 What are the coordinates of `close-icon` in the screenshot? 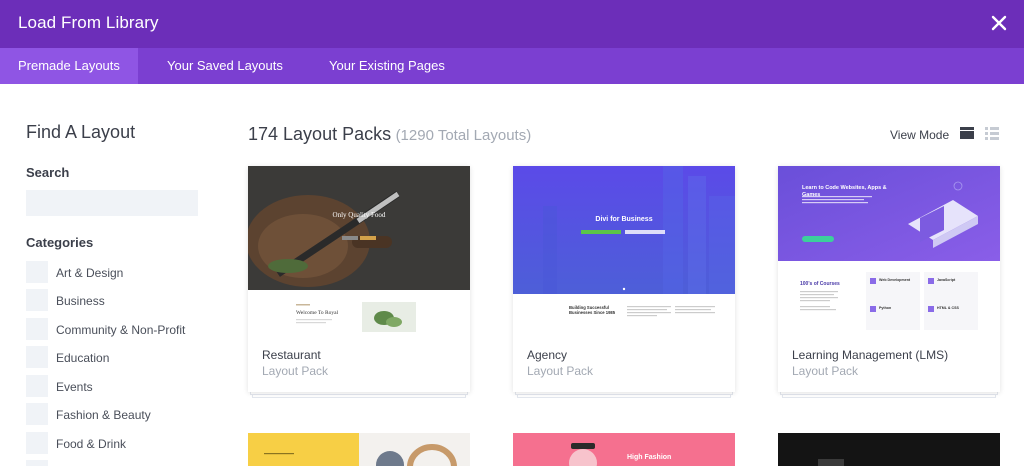 It's located at (999, 23).